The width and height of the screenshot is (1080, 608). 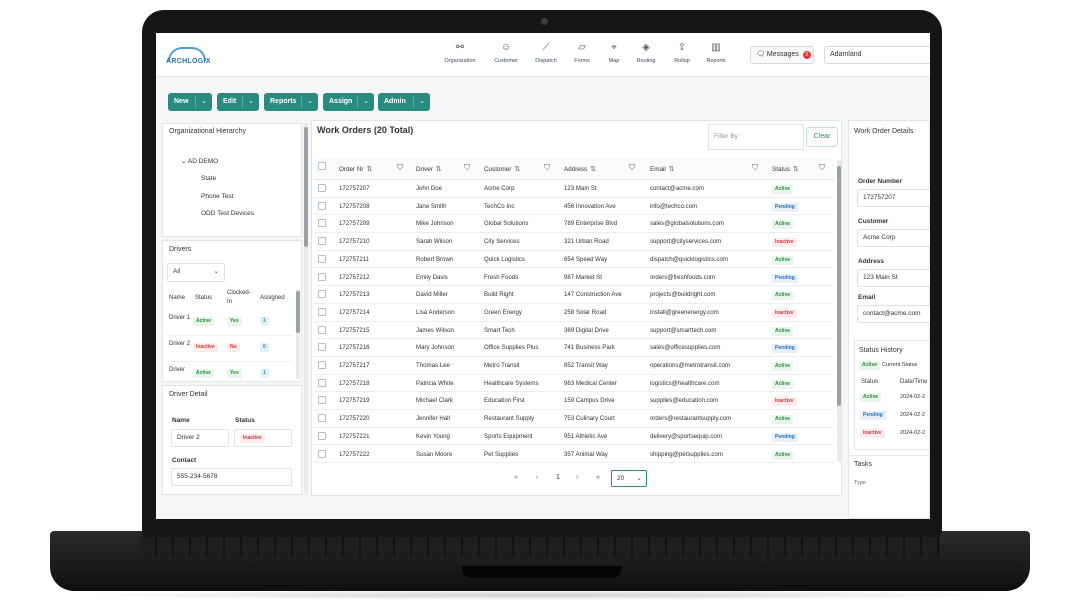 I want to click on status-badge: Active, so click(x=783, y=455).